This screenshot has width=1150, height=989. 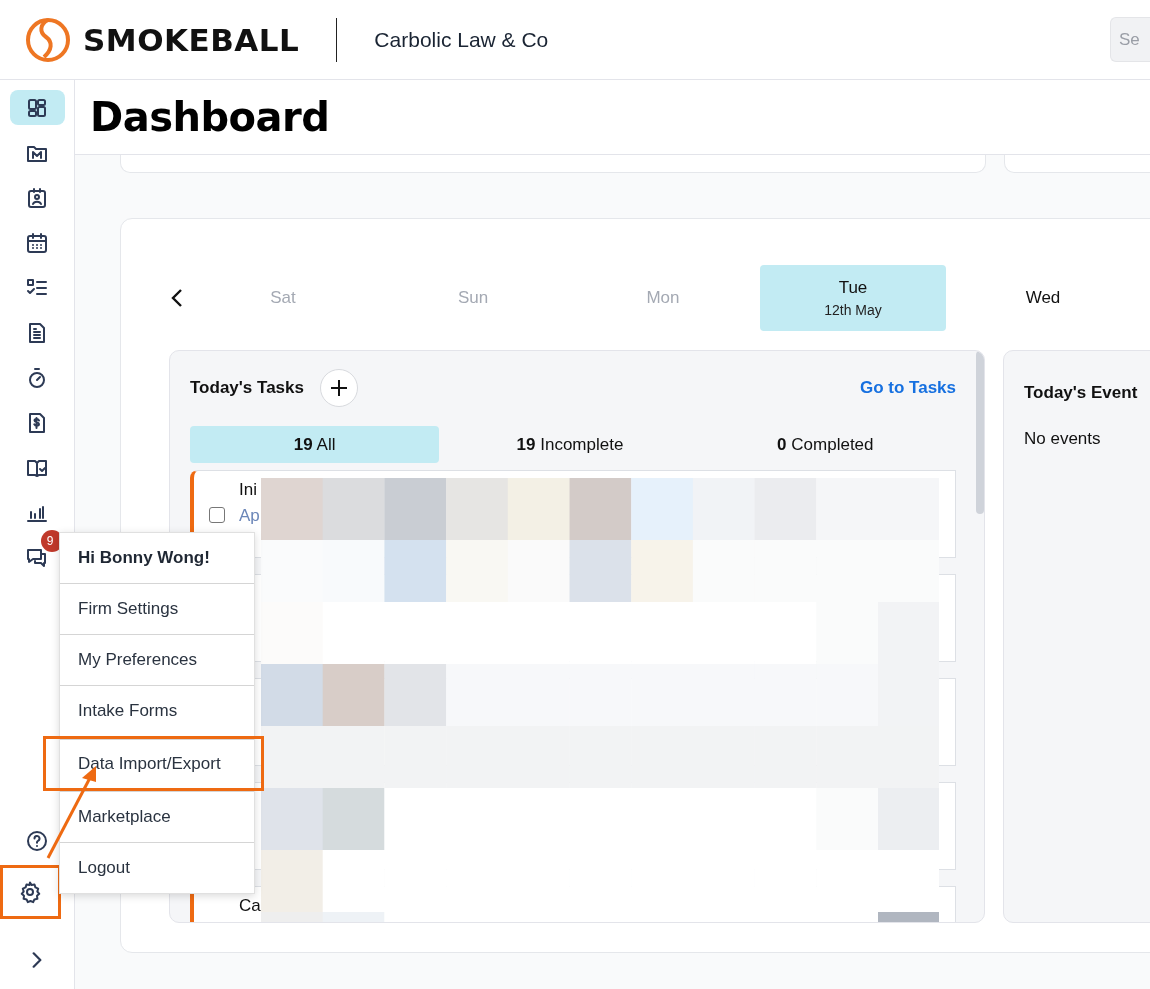 What do you see at coordinates (853, 298) in the screenshot?
I see `day-tab: Tue 12th May` at bounding box center [853, 298].